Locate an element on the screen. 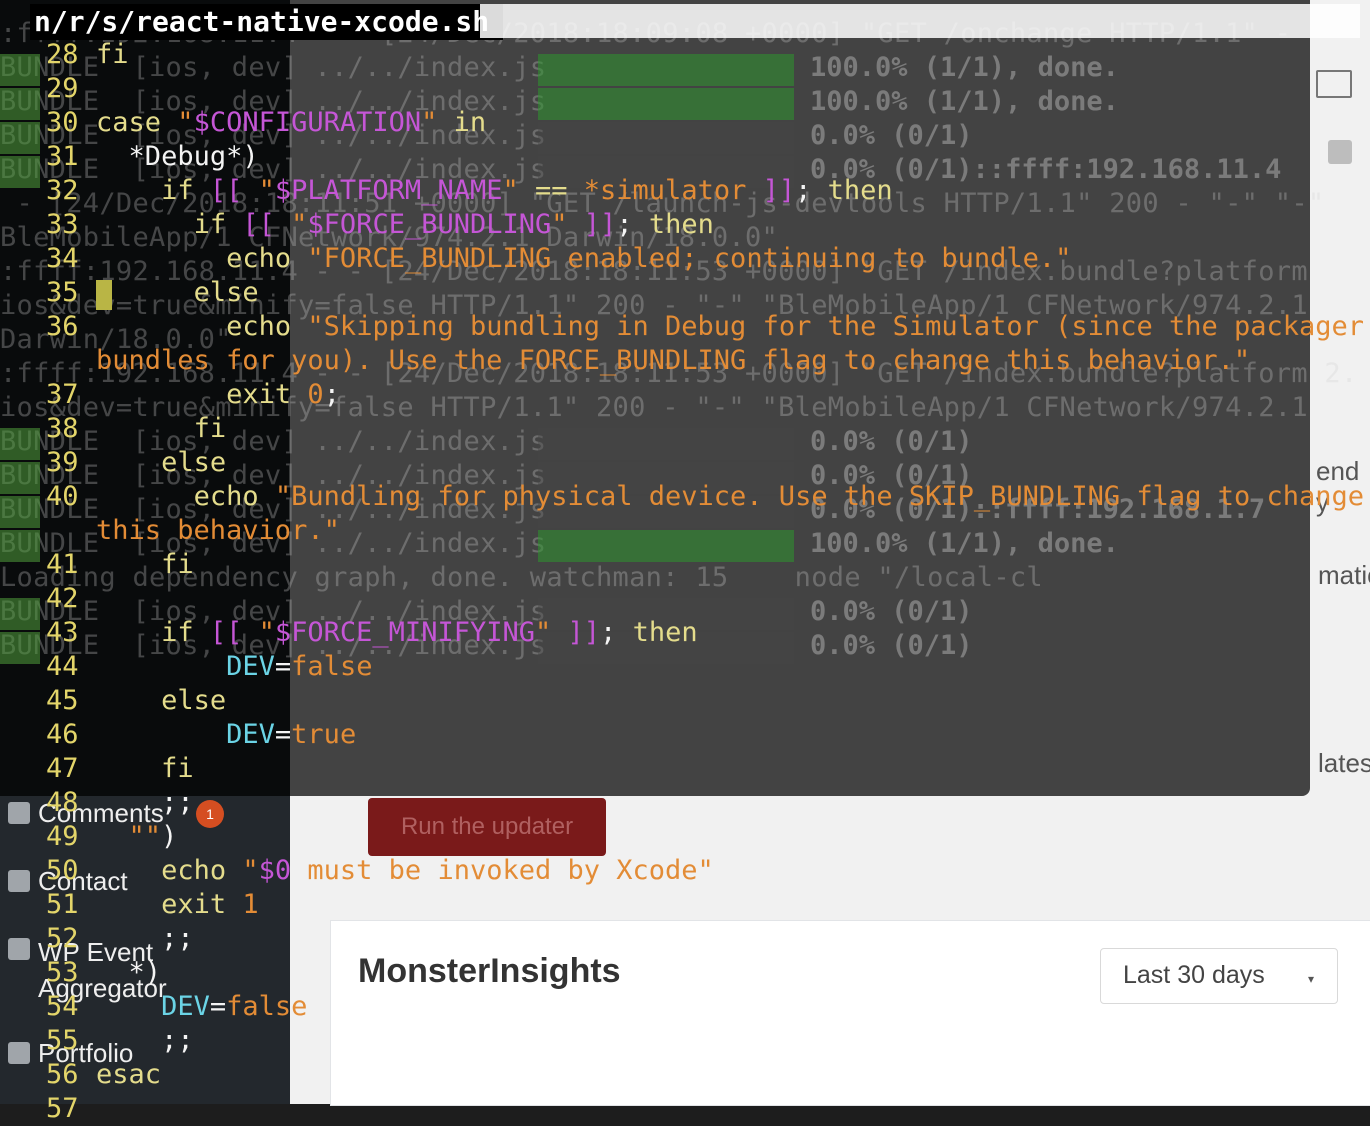 The height and width of the screenshot is (1126, 1370). code-text: if [[ "$FORCE_MINIFYING" ]]; then is located at coordinates (429, 632).